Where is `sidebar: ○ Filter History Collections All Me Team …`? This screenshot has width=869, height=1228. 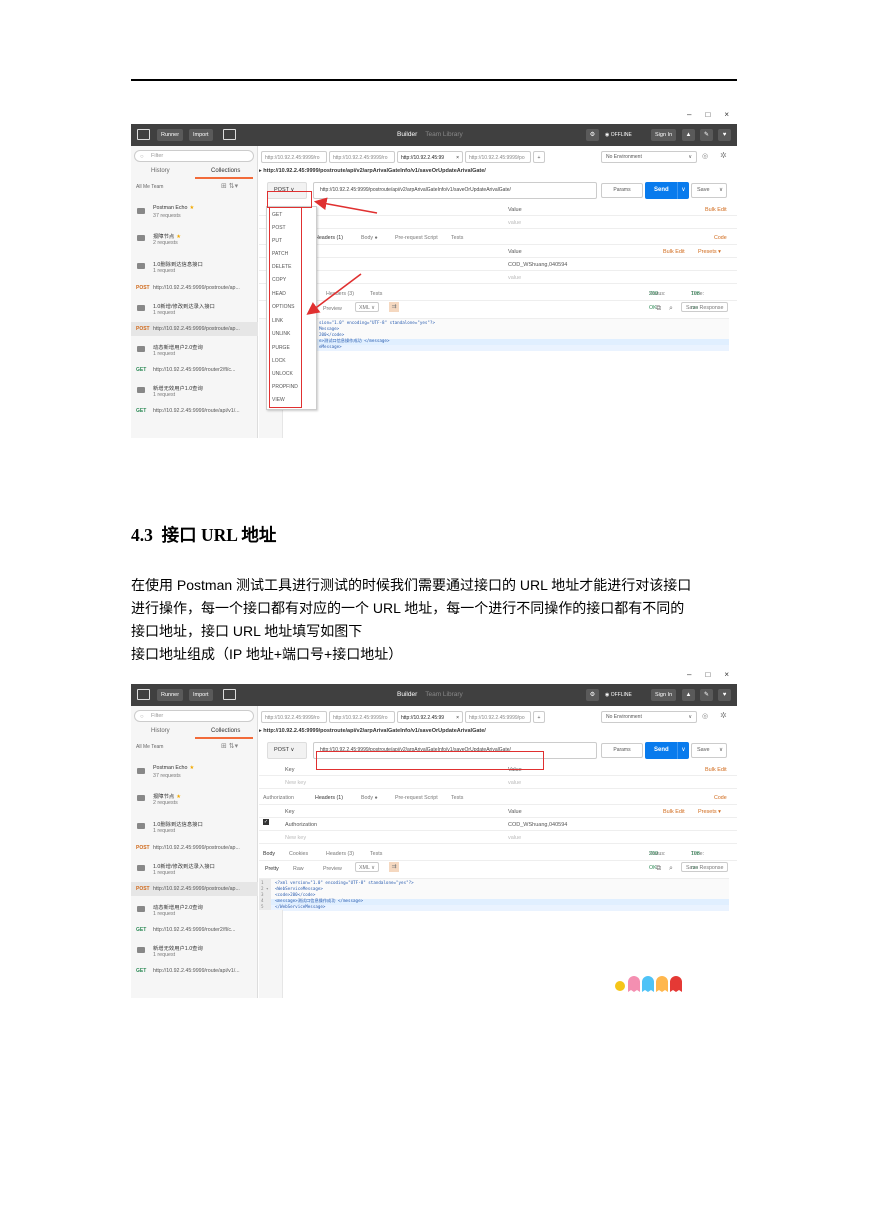 sidebar: ○ Filter History Collections All Me Team … is located at coordinates (194, 852).